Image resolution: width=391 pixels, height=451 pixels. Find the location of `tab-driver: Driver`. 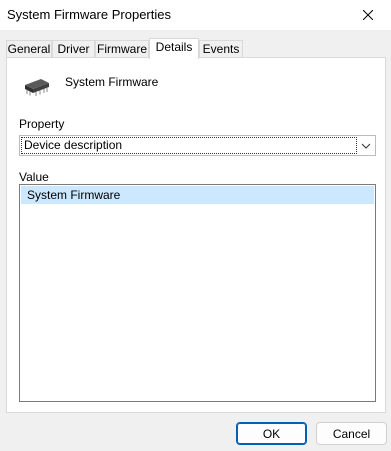

tab-driver: Driver is located at coordinates (73, 48).